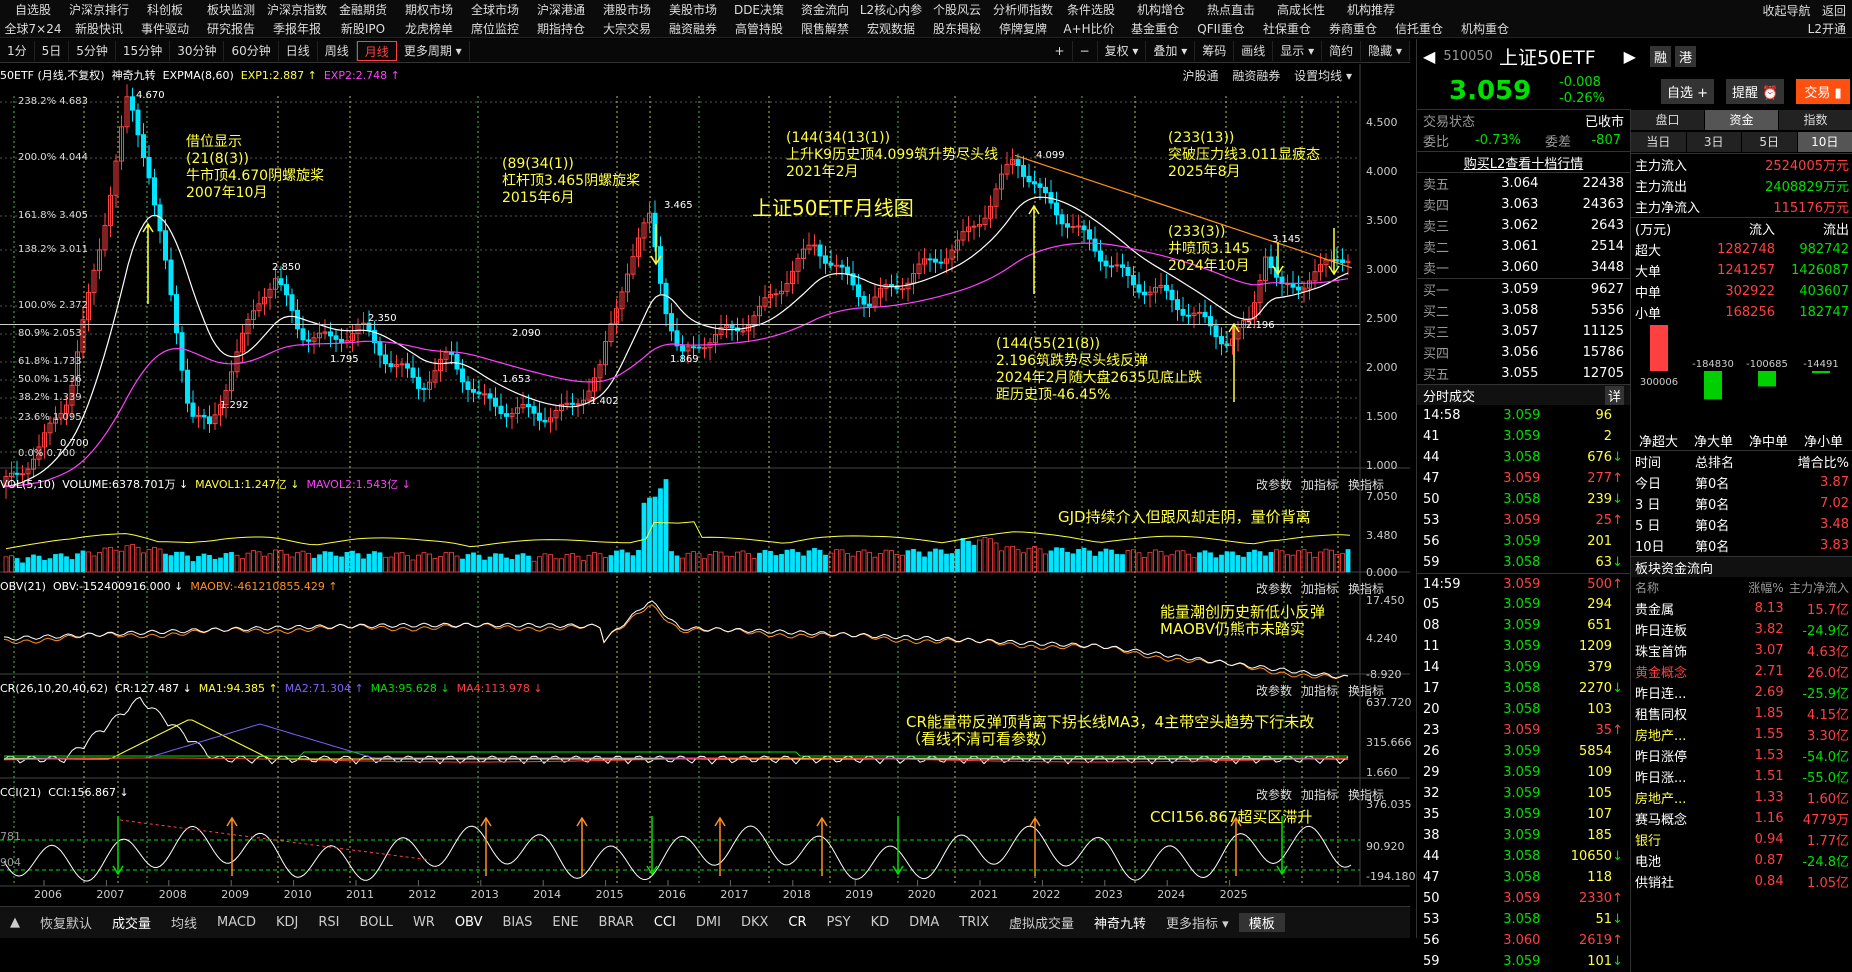 The height and width of the screenshot is (972, 1852). What do you see at coordinates (1253, 51) in the screenshot?
I see `chart-tool-button: 画线` at bounding box center [1253, 51].